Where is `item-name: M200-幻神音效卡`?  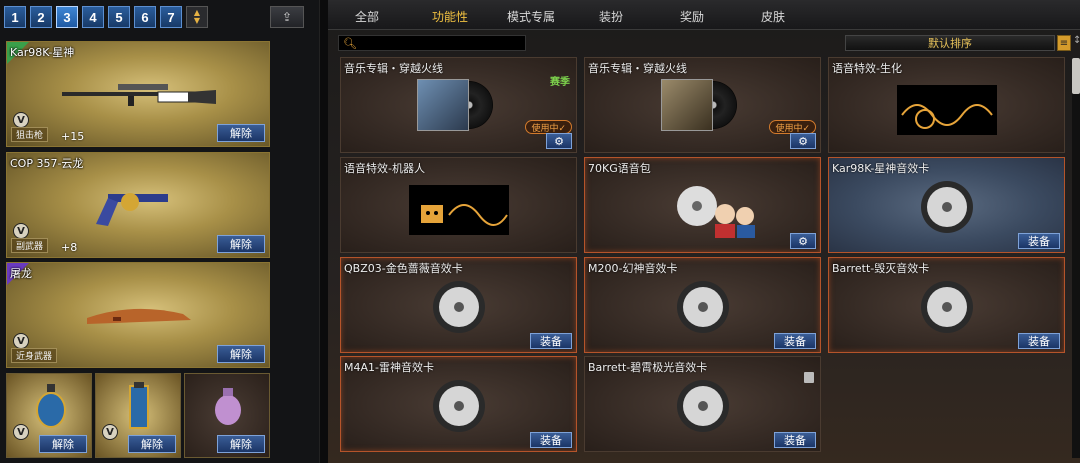
item-name: M200-幻神音效卡 is located at coordinates (633, 268).